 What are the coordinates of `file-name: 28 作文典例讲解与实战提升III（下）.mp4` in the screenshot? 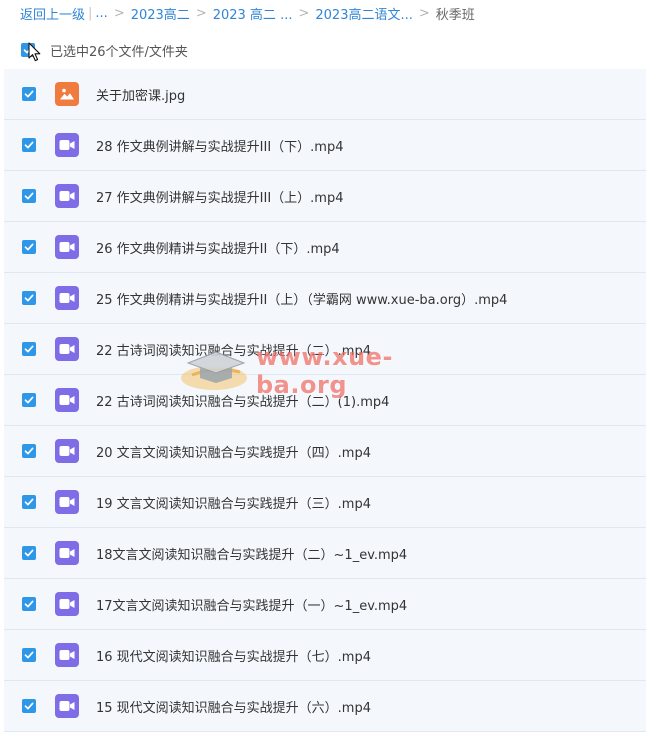 It's located at (220, 145).